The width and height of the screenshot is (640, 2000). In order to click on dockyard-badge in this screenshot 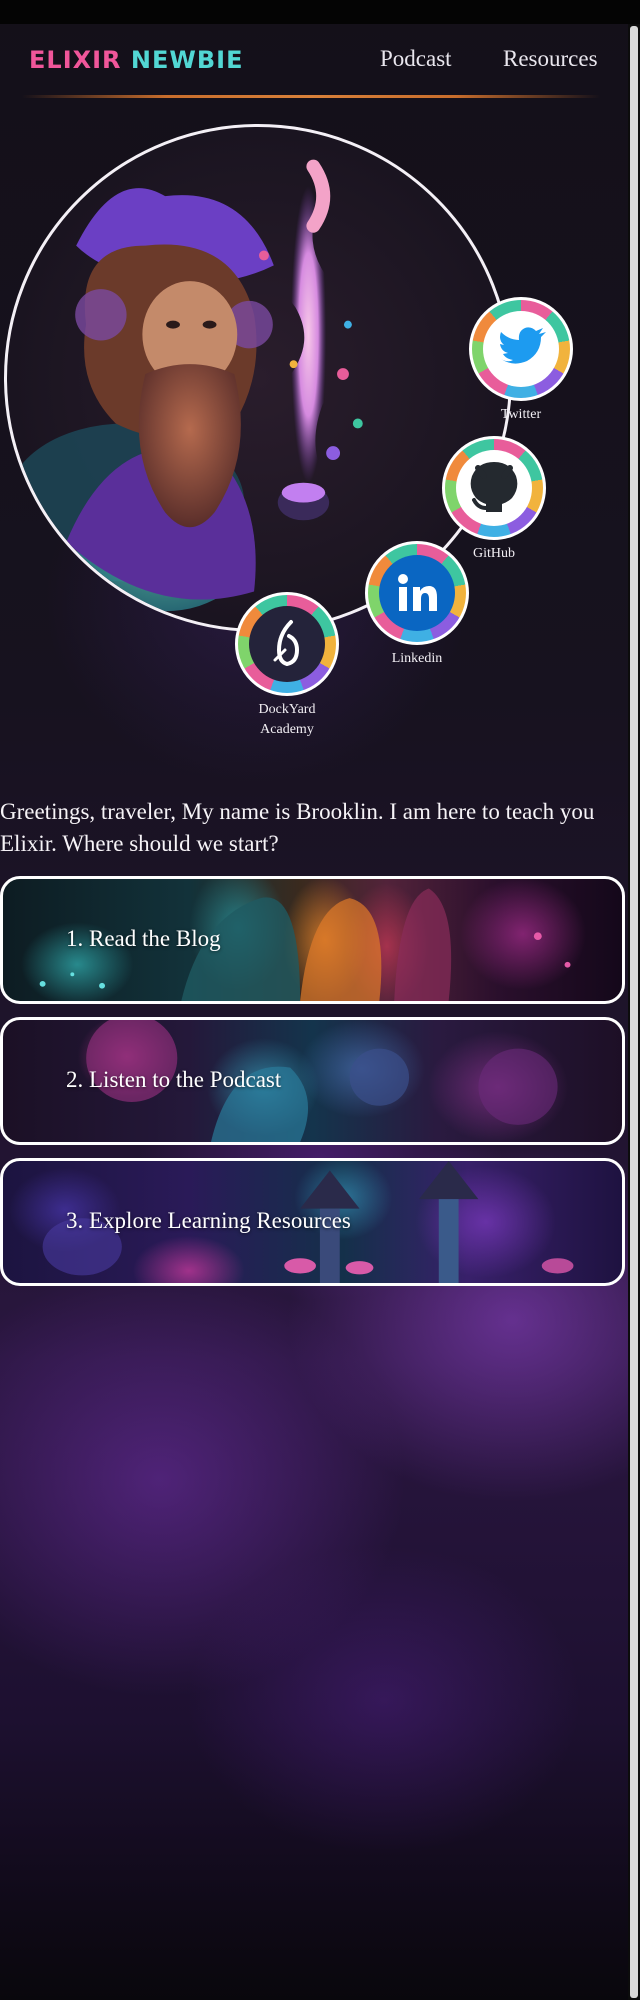, I will do `click(287, 644)`.